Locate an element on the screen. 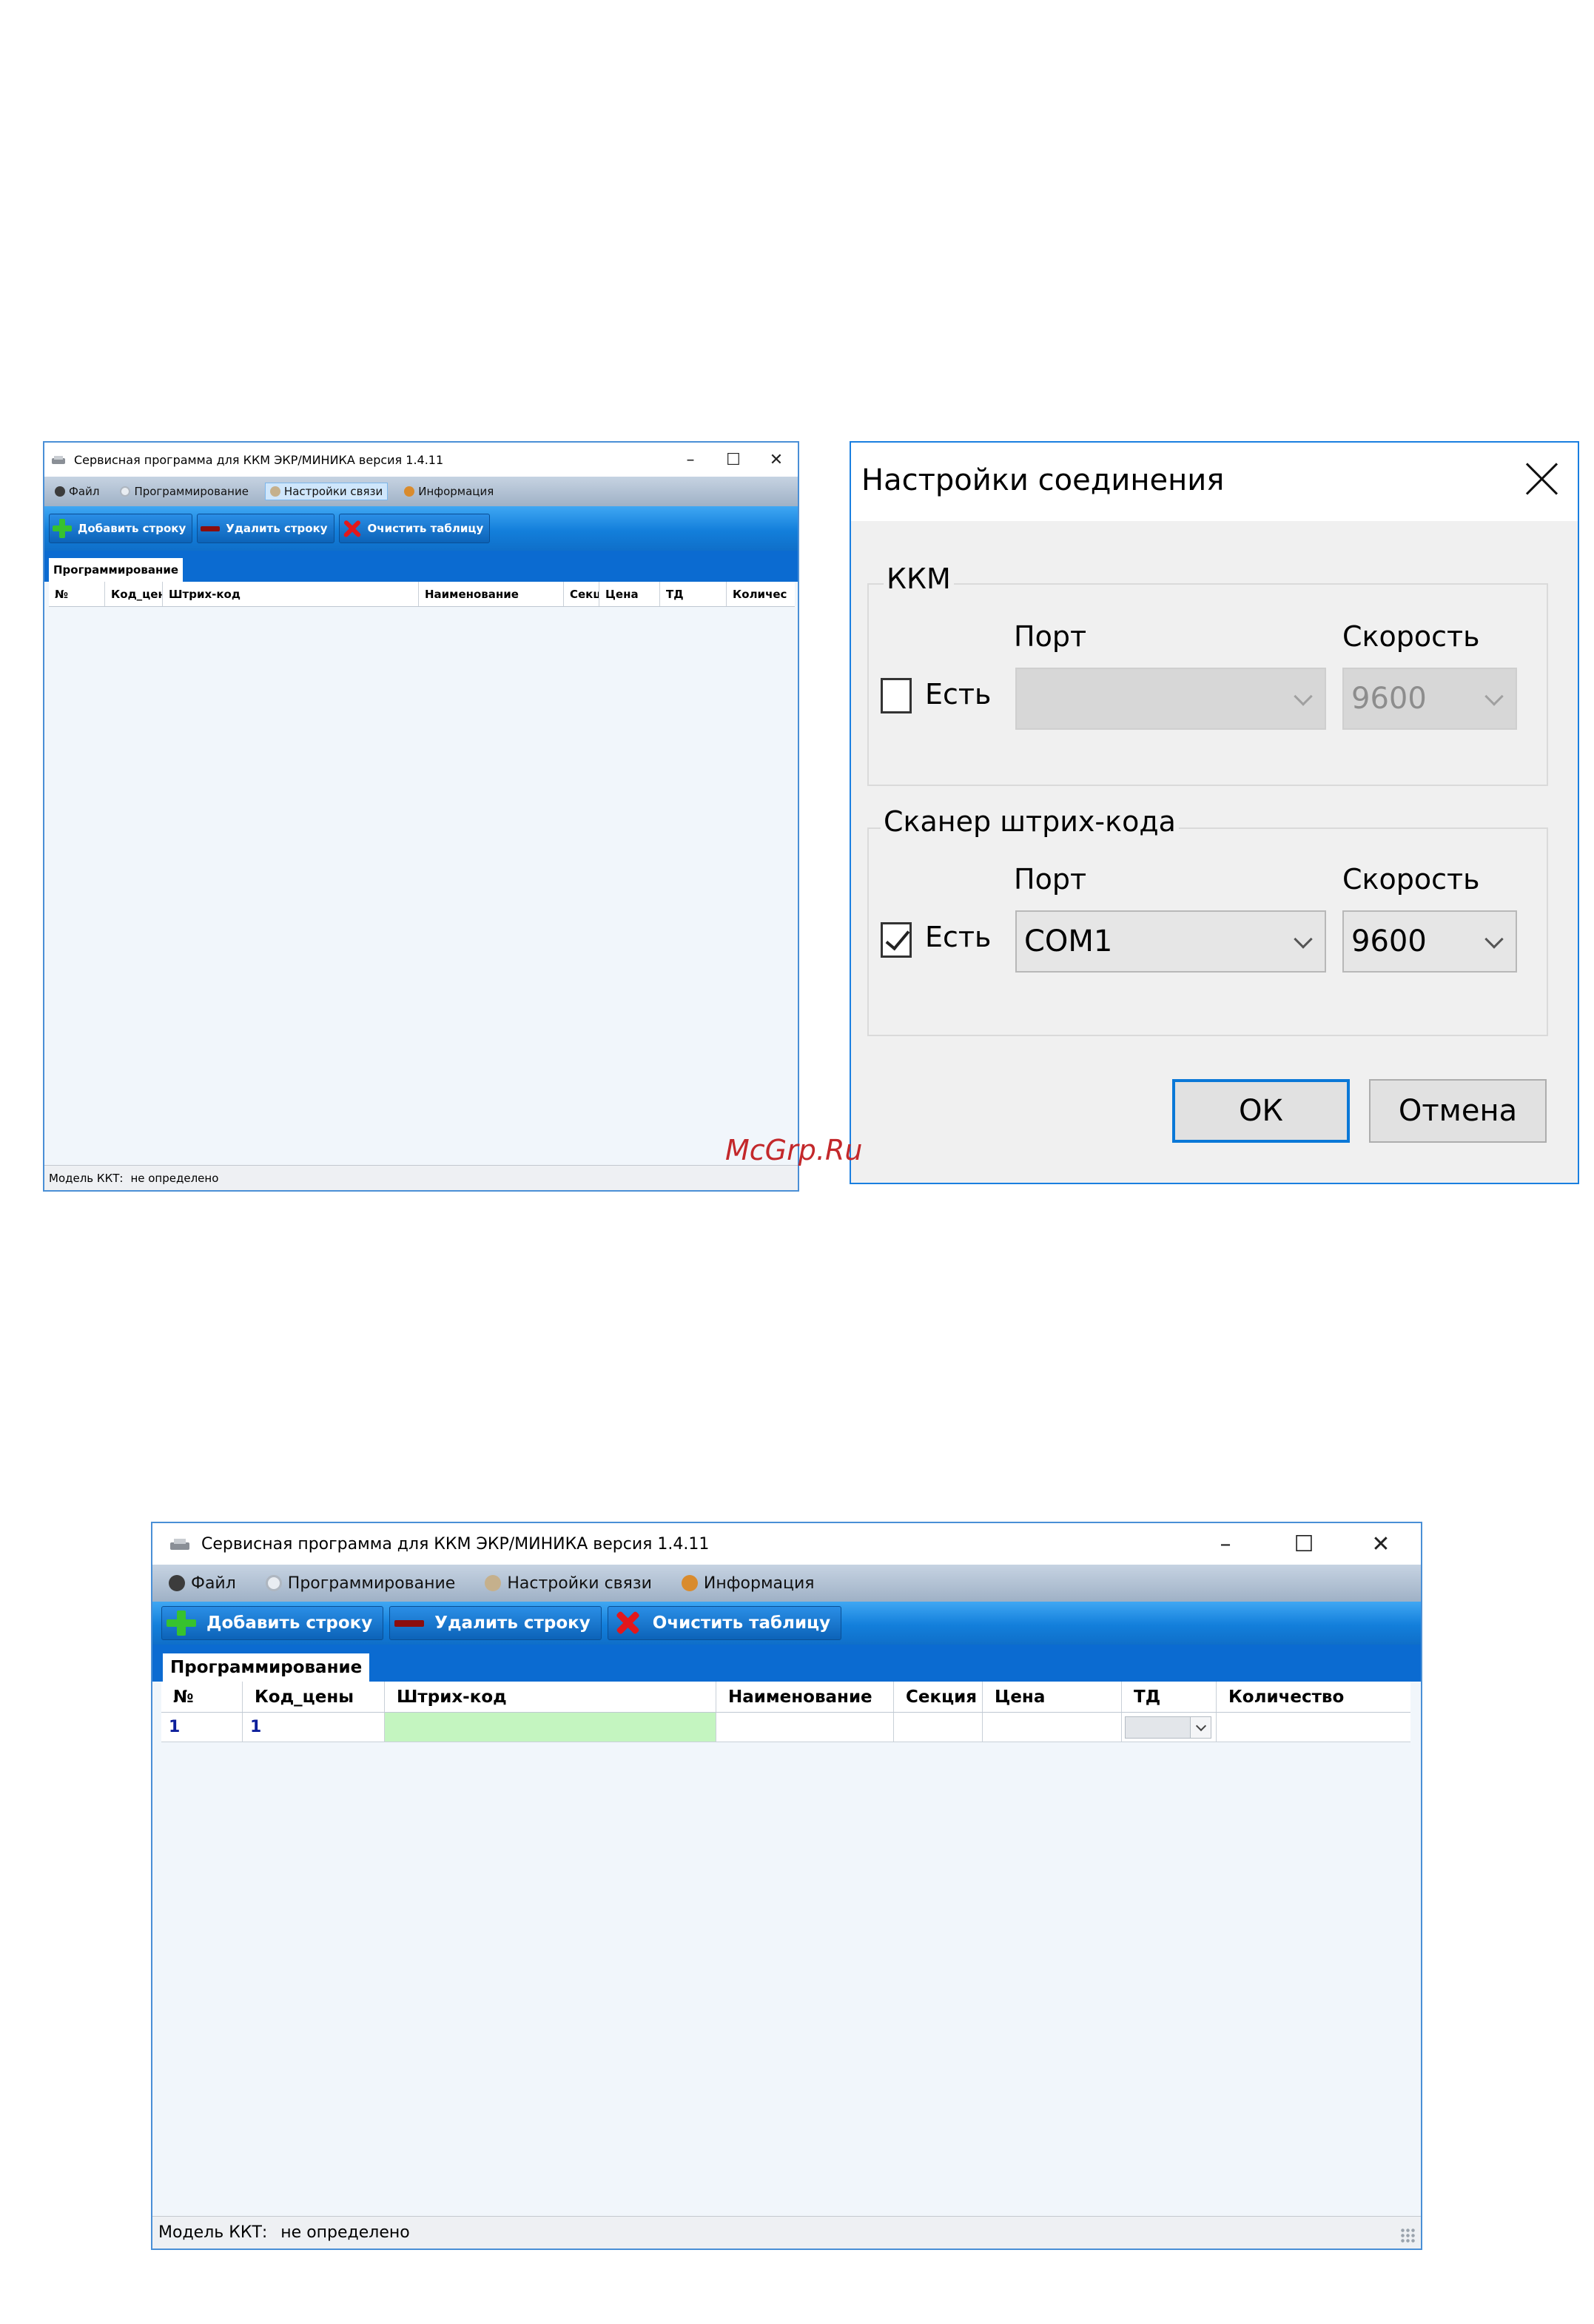 The image size is (1594, 2324). cell-section is located at coordinates (938, 1727).